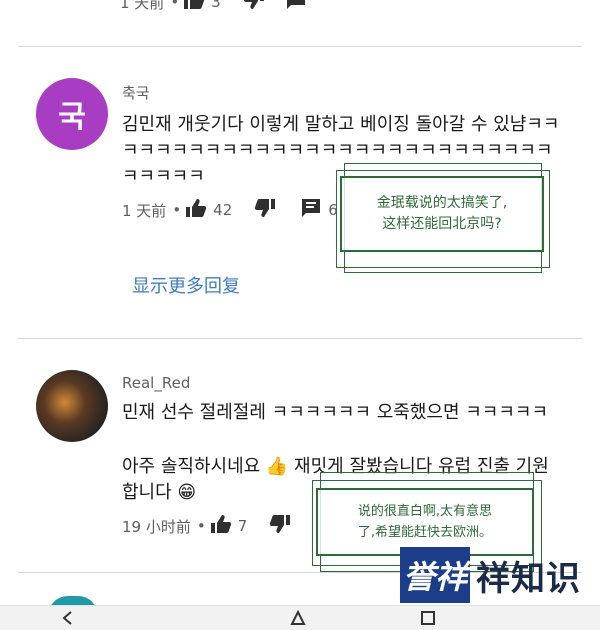 The image size is (600, 630). What do you see at coordinates (156, 383) in the screenshot?
I see `comment-username: Real_Red` at bounding box center [156, 383].